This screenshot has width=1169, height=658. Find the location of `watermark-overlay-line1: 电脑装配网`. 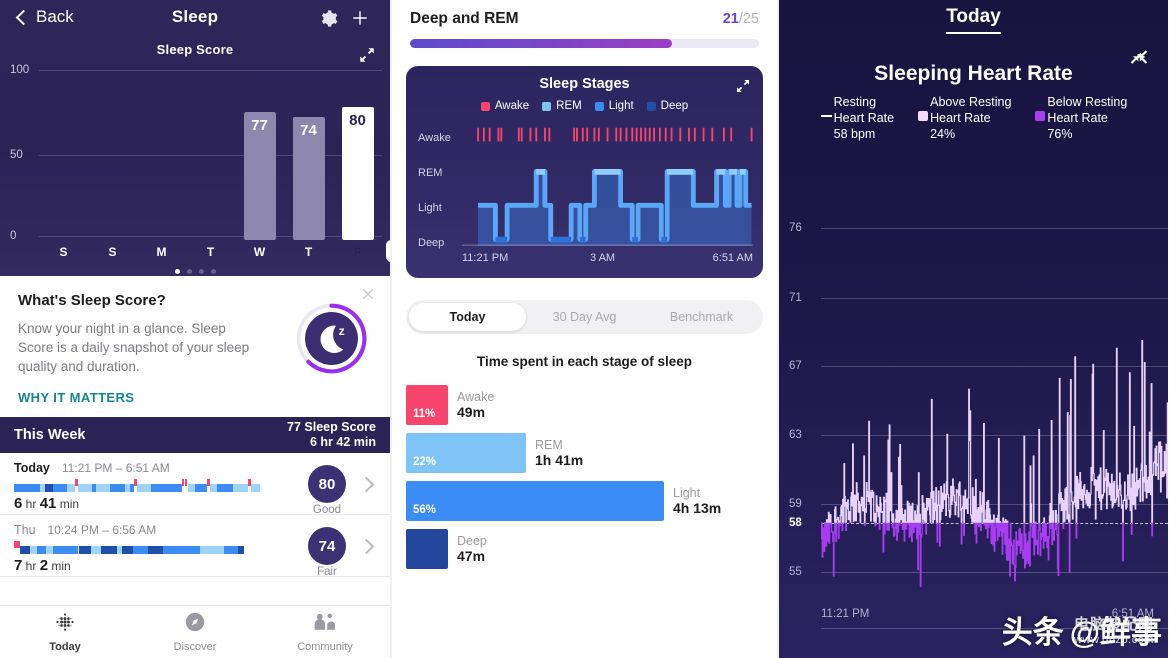

watermark-overlay-line1: 电脑装配网 is located at coordinates (1113, 624).